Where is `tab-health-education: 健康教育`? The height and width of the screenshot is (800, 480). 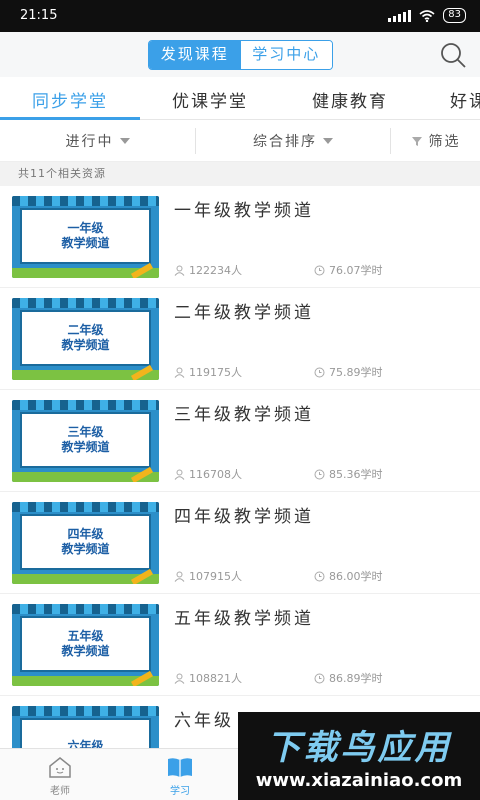 tab-health-education: 健康教育 is located at coordinates (350, 99).